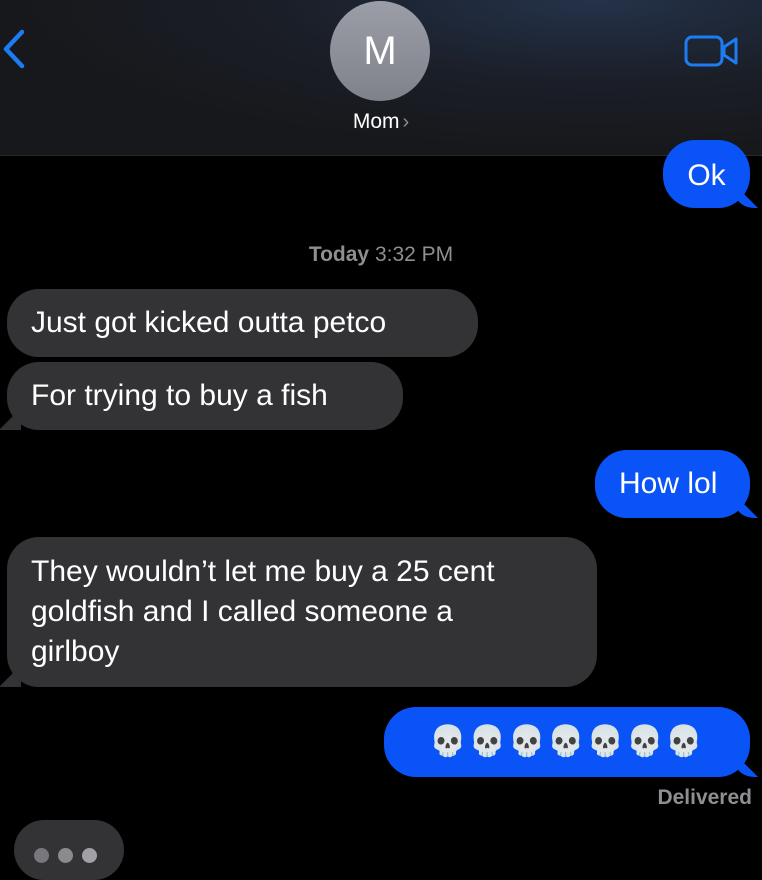  What do you see at coordinates (209, 322) in the screenshot?
I see `message-text: Just got kicked outta petco` at bounding box center [209, 322].